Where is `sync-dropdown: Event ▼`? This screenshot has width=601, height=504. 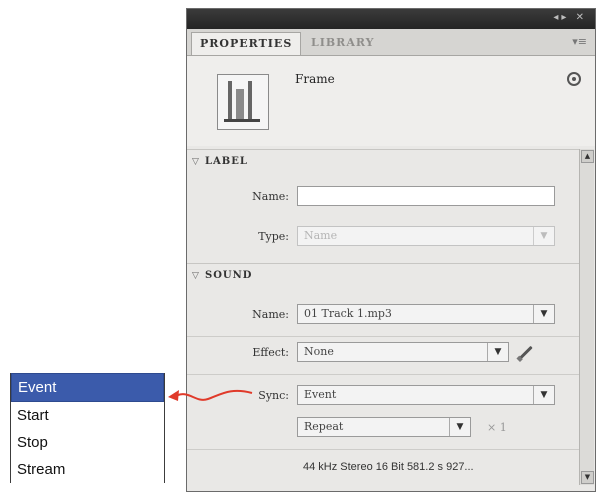 sync-dropdown: Event ▼ is located at coordinates (426, 395).